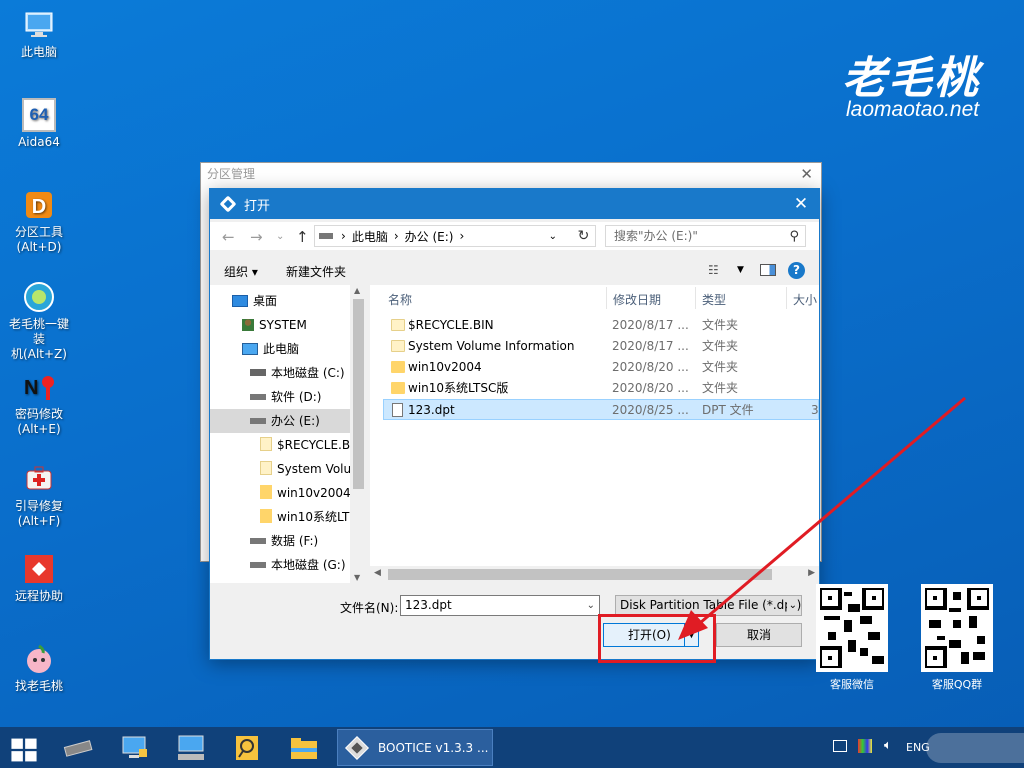 The image size is (1024, 768). I want to click on windows-start-icon, so click(24, 750).